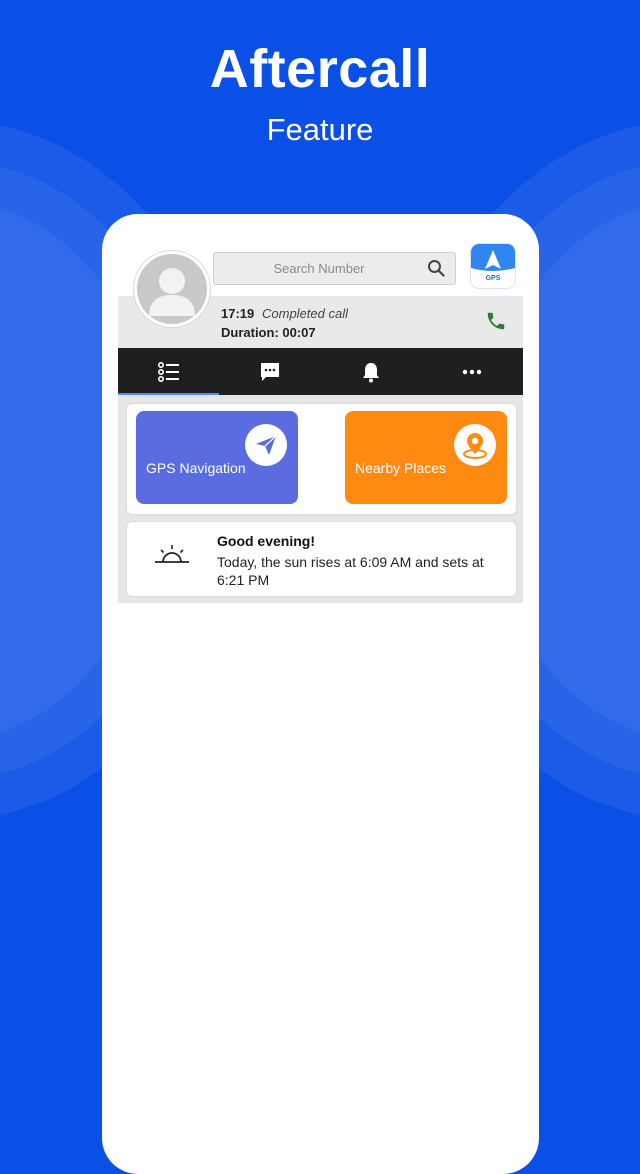 This screenshot has height=1174, width=640. I want to click on more-icon, so click(471, 371).